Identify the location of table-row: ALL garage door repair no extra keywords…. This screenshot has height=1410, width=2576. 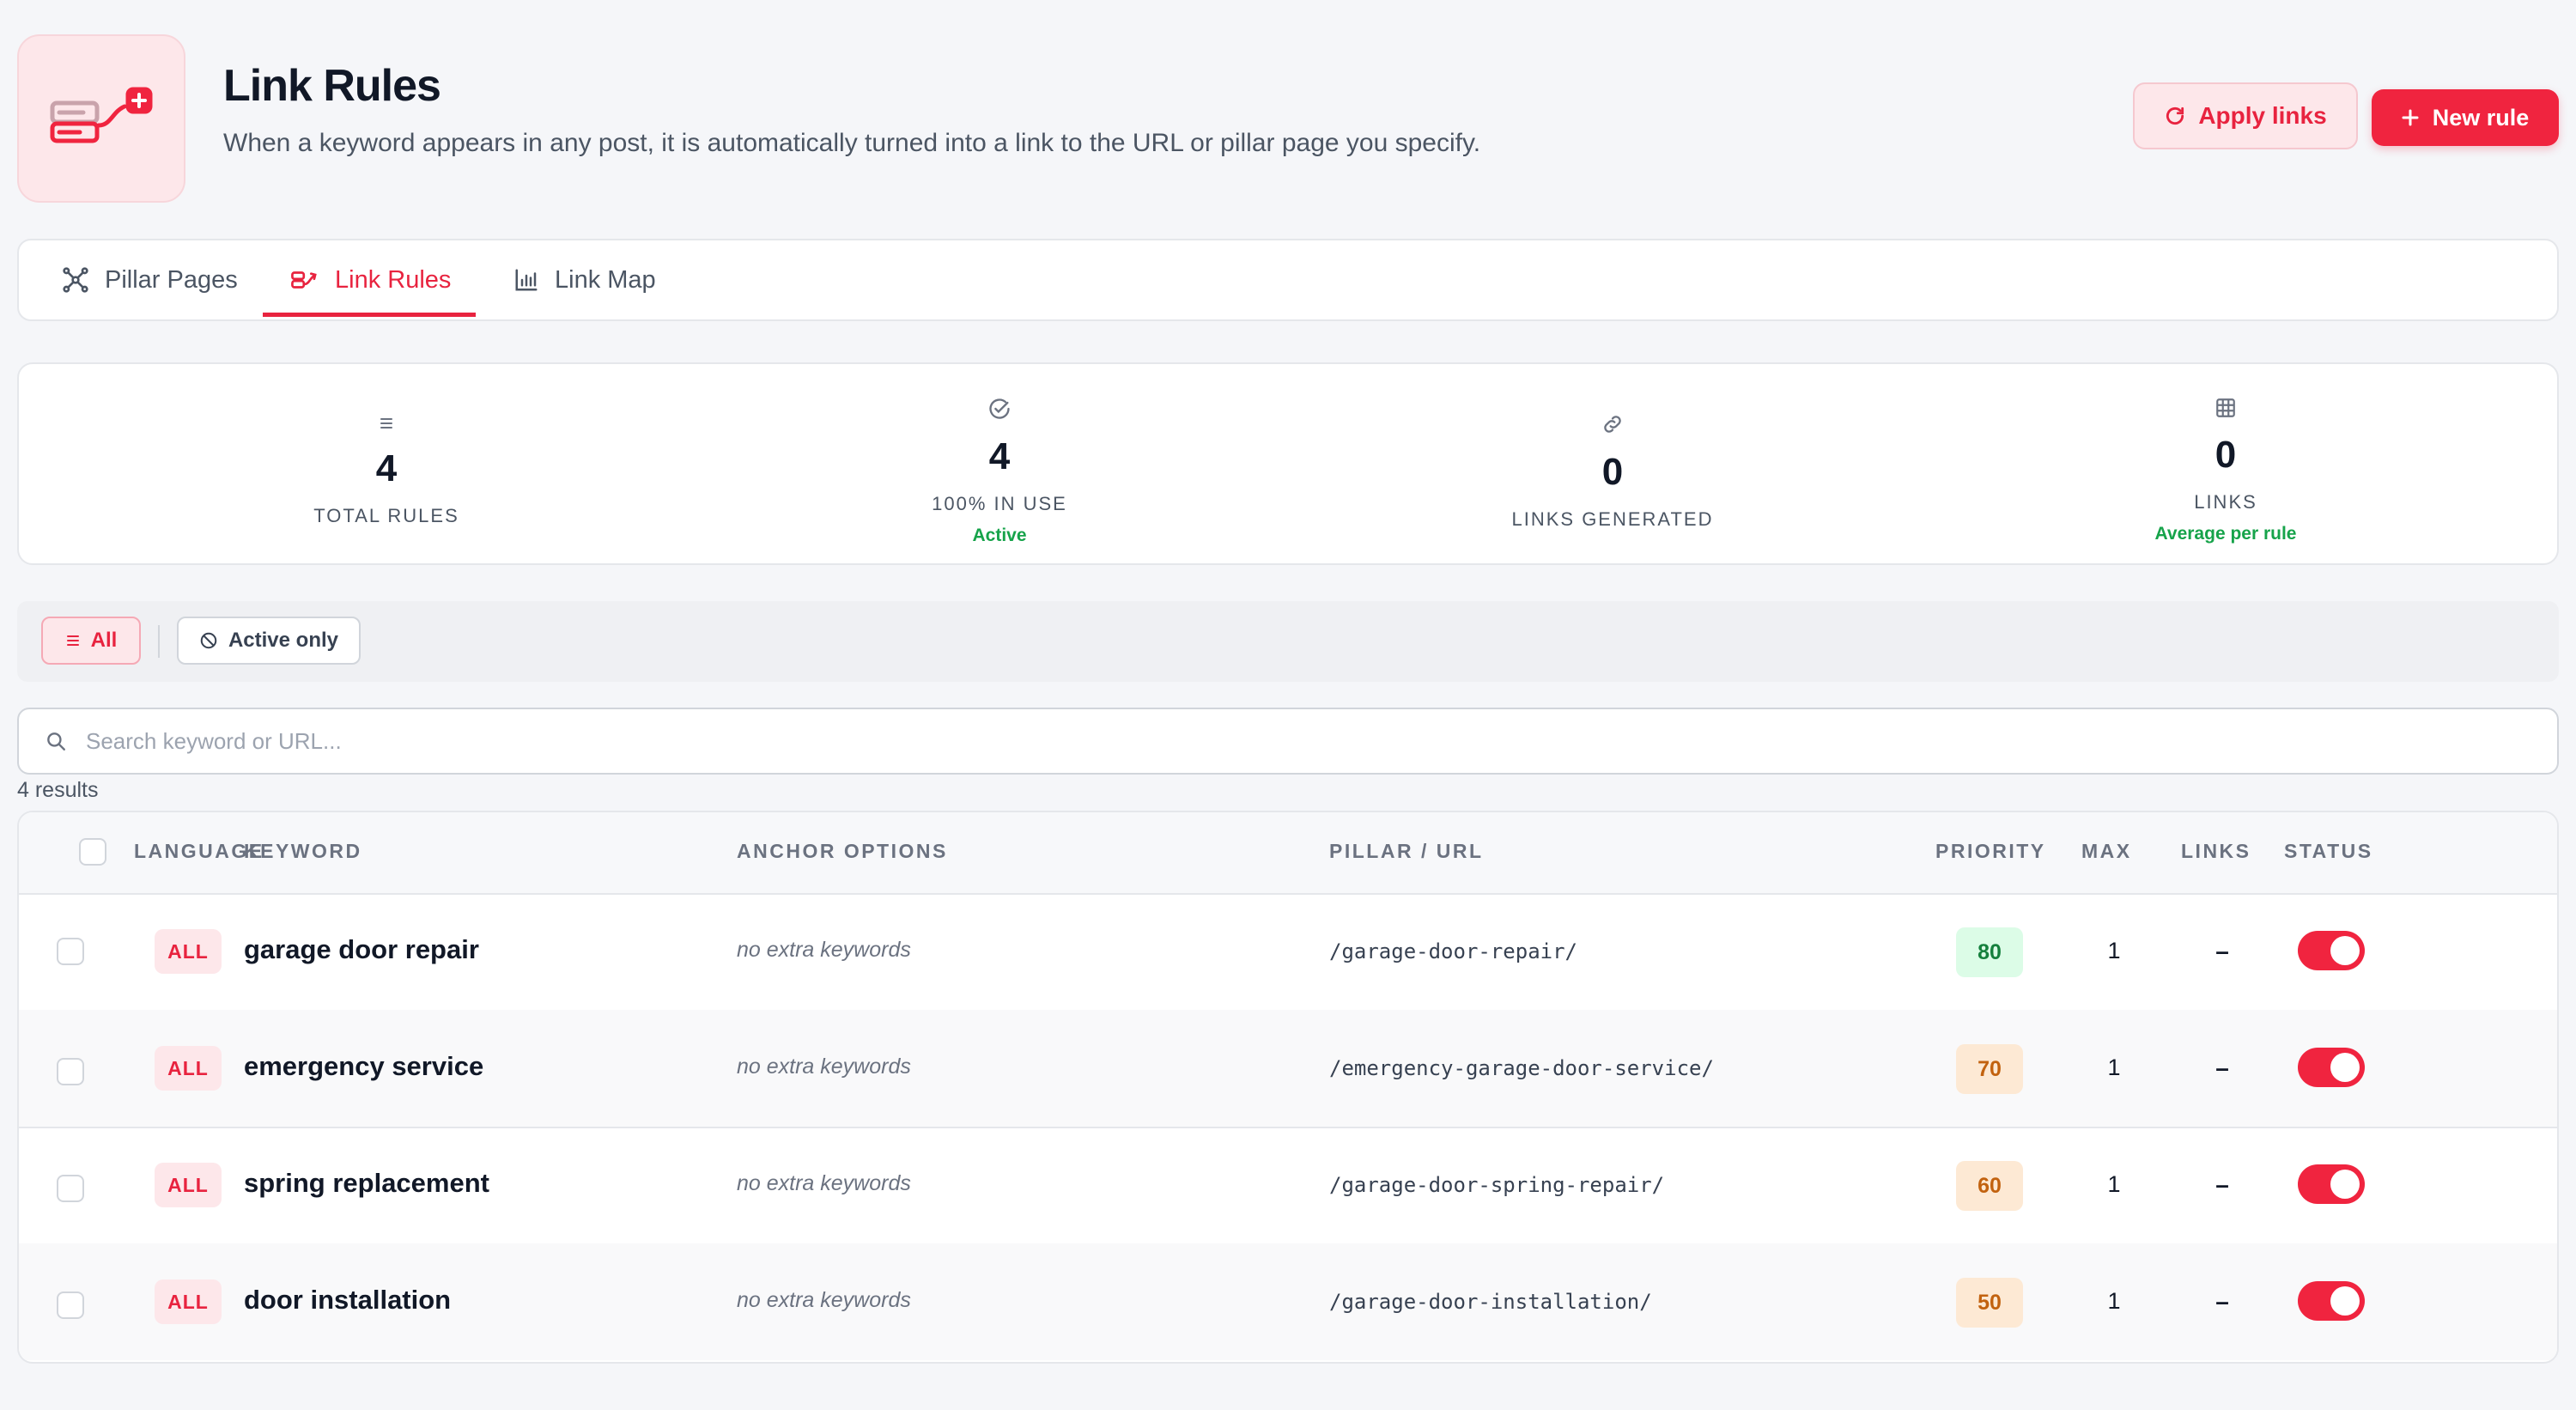
(1288, 952).